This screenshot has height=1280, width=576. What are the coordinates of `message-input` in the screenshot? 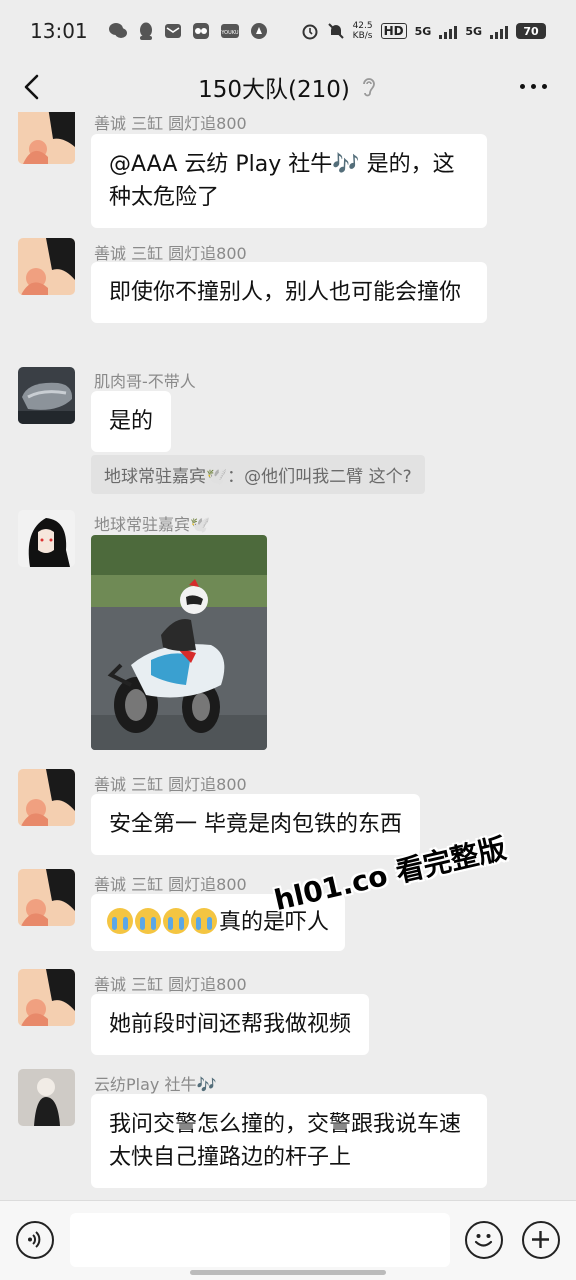 It's located at (260, 1240).